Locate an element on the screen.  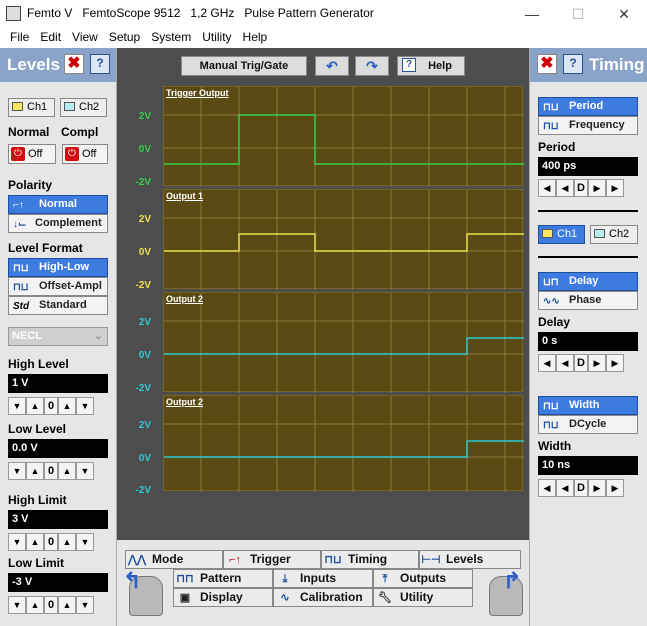
app-icon is located at coordinates (13, 13).